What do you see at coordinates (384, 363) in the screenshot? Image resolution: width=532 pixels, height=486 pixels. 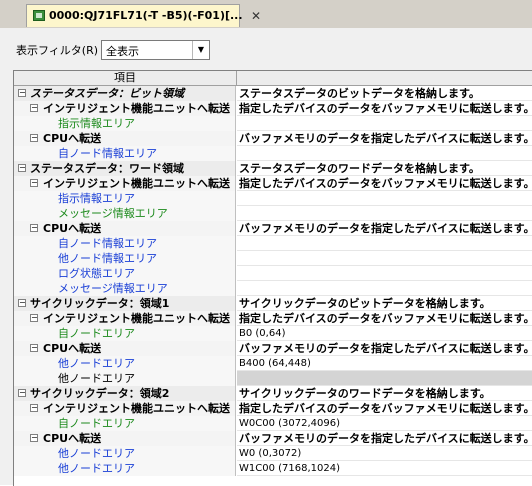 I see `value-cell: B400 (64,448)` at bounding box center [384, 363].